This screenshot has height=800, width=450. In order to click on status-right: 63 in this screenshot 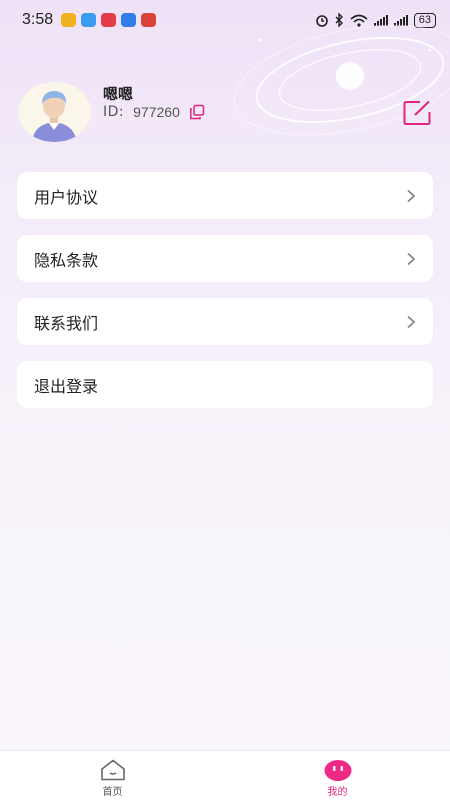, I will do `click(375, 20)`.